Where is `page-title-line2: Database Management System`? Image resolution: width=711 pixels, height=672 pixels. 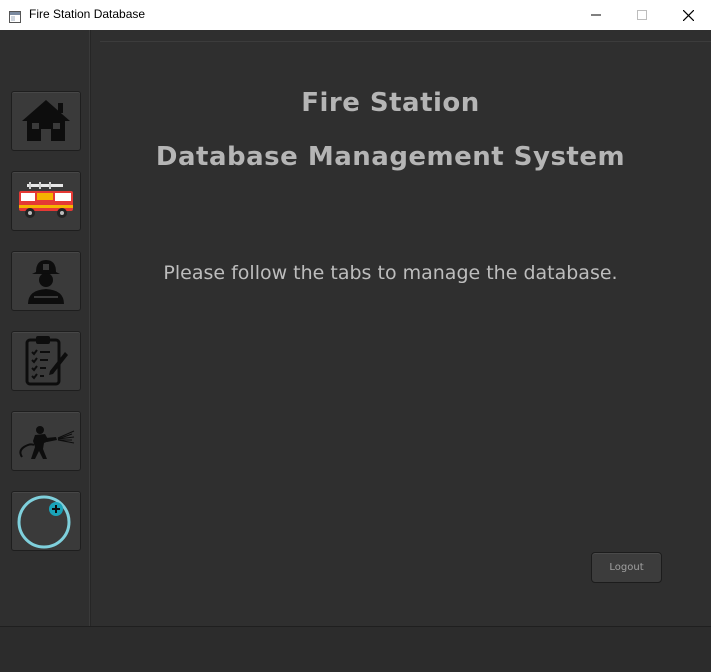
page-title-line2: Database Management System is located at coordinates (390, 157).